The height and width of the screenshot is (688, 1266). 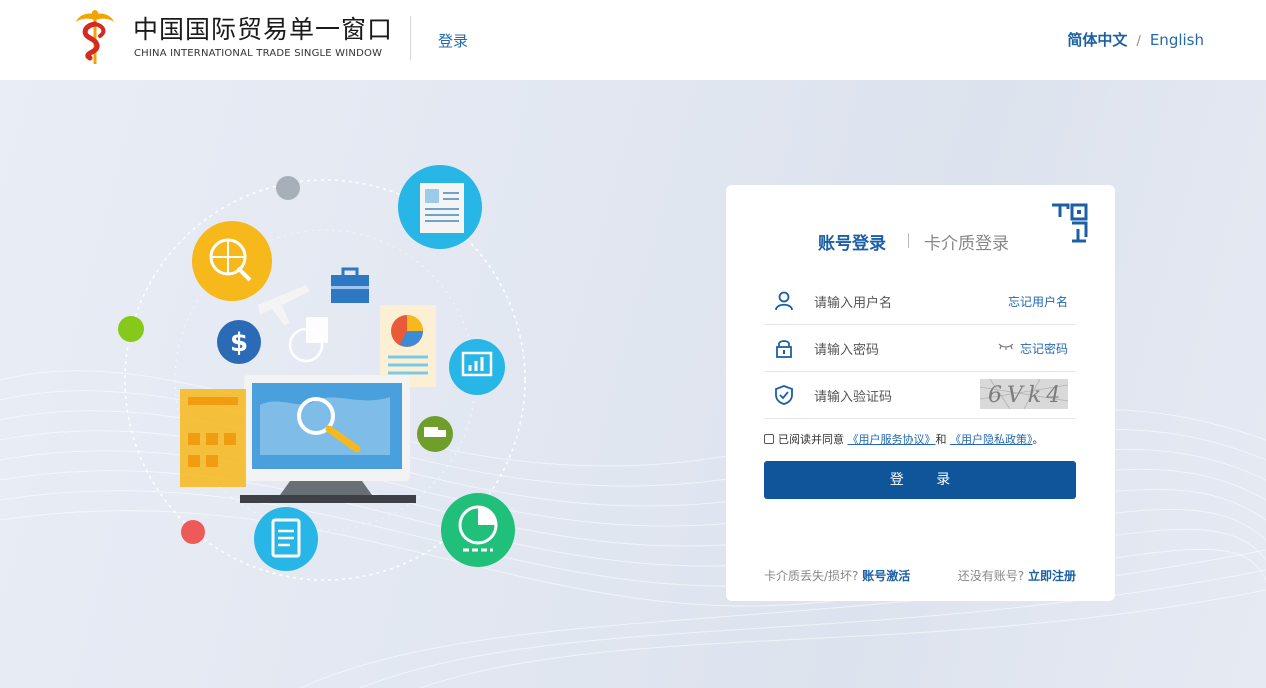 What do you see at coordinates (991, 439) in the screenshot?
I see `privacy-link: 《用户隐私政策》` at bounding box center [991, 439].